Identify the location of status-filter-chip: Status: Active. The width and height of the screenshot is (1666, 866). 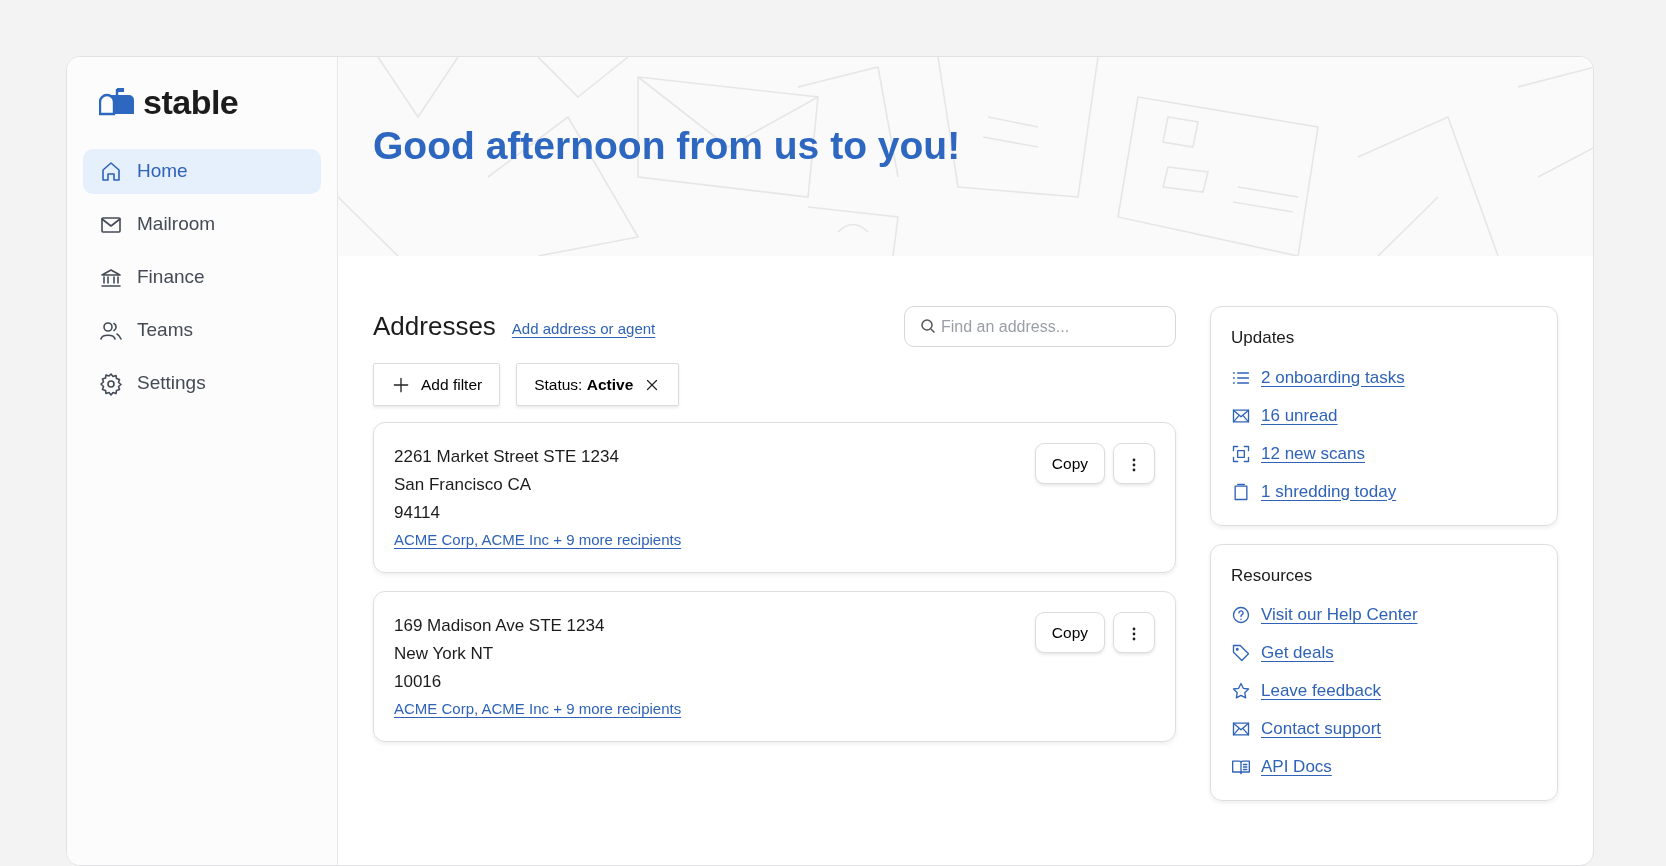
(598, 384).